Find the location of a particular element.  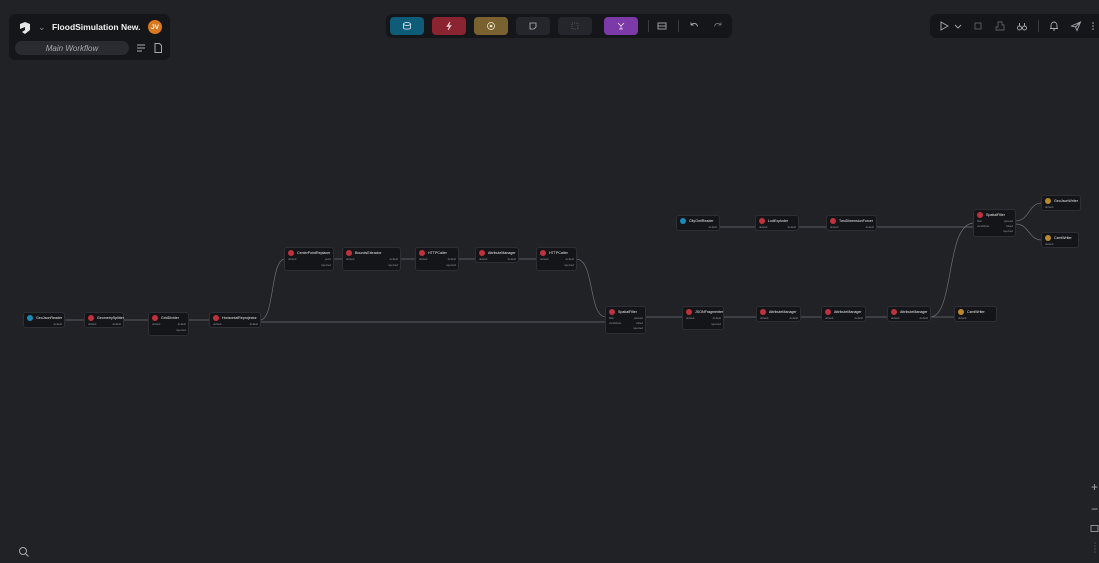

zoom-in-button: + is located at coordinates (1094, 487).